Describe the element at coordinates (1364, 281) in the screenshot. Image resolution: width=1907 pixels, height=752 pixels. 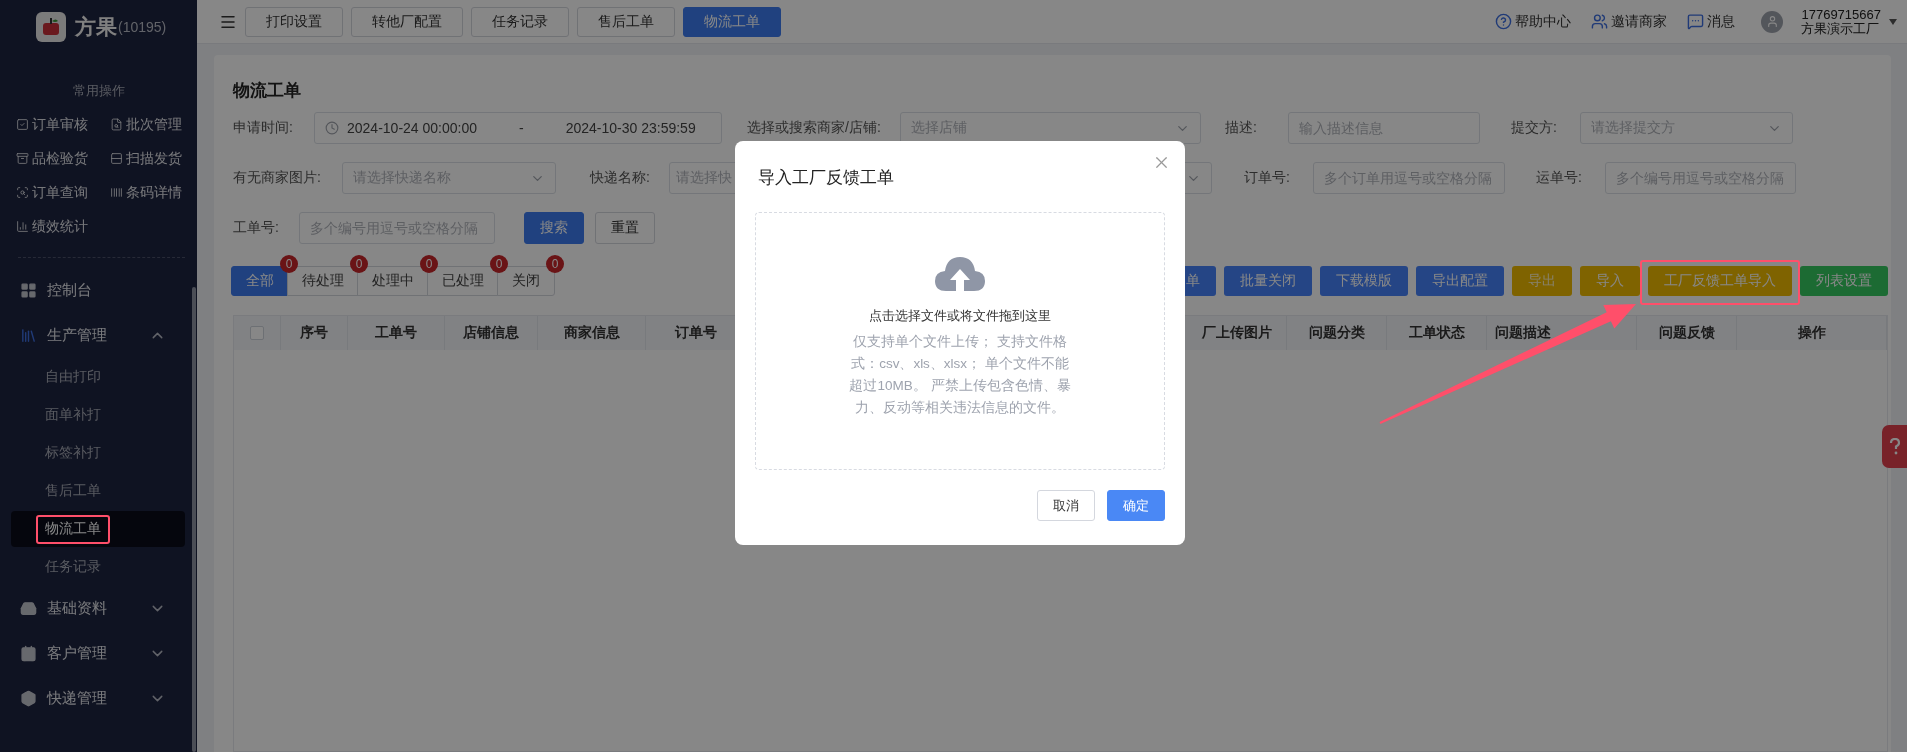
I see `action-button: 下载模版` at that location.